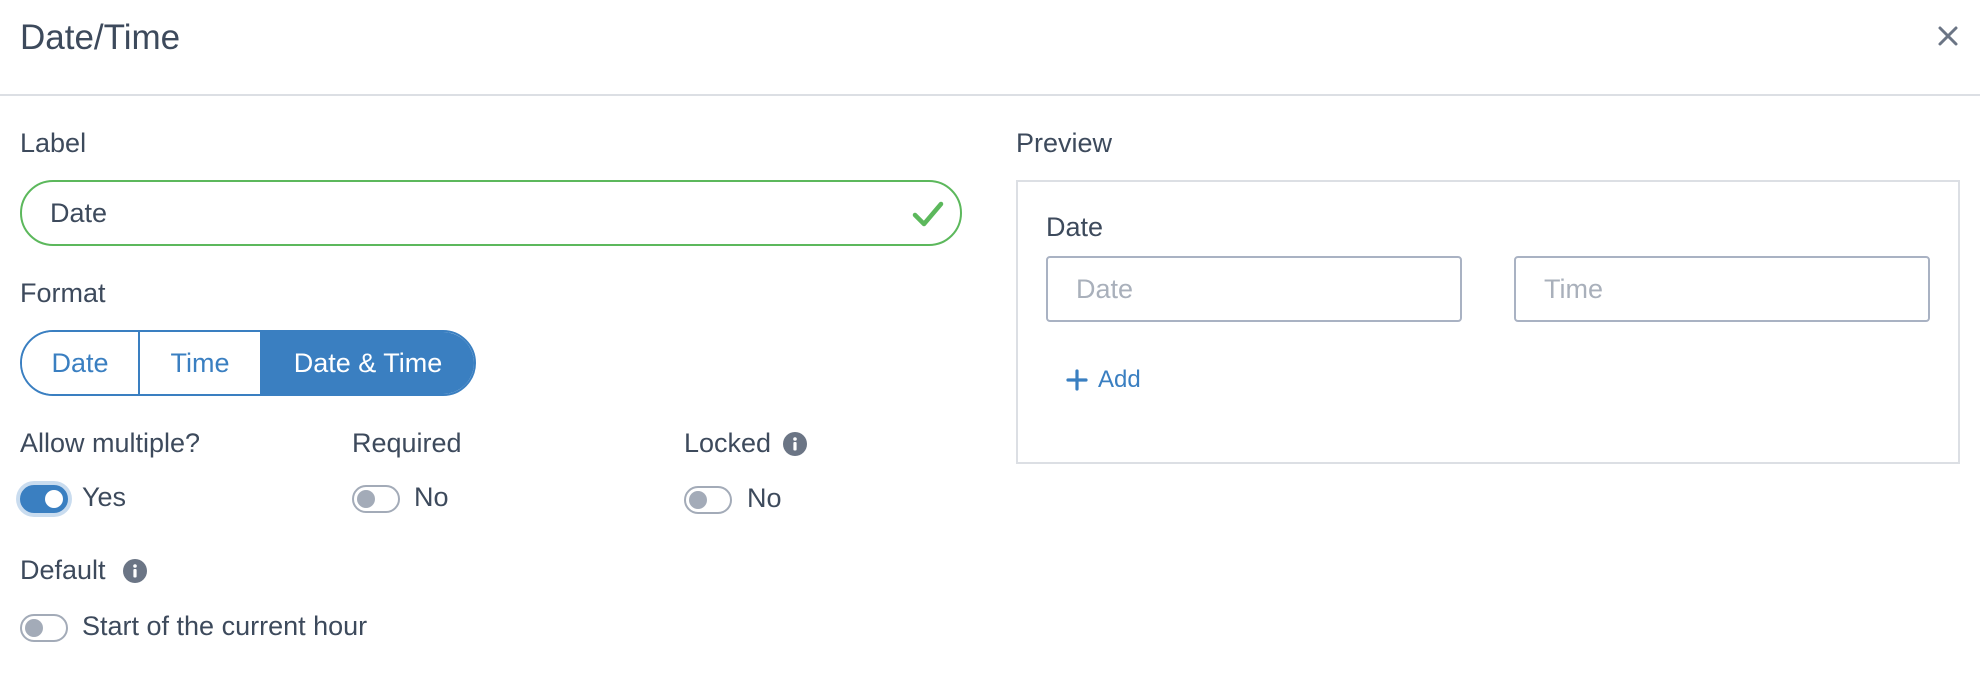 The image size is (1980, 699). I want to click on close-icon, so click(1948, 36).